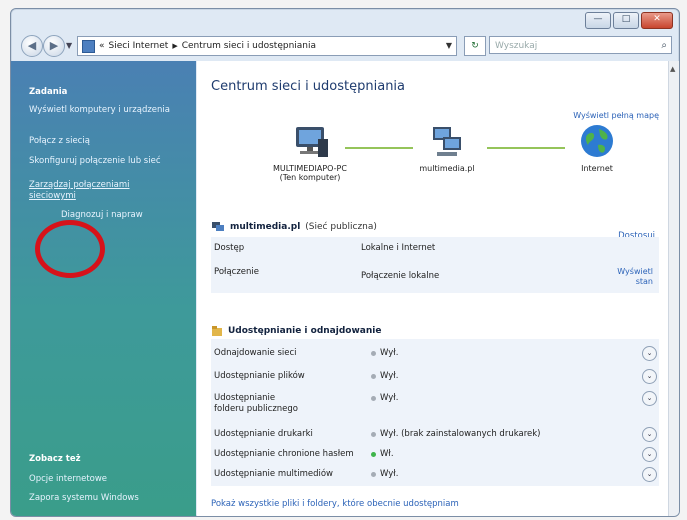 The height and width of the screenshot is (520, 687). I want to click on sharing-header: Udostępnianie i odnajdowanie, so click(296, 331).